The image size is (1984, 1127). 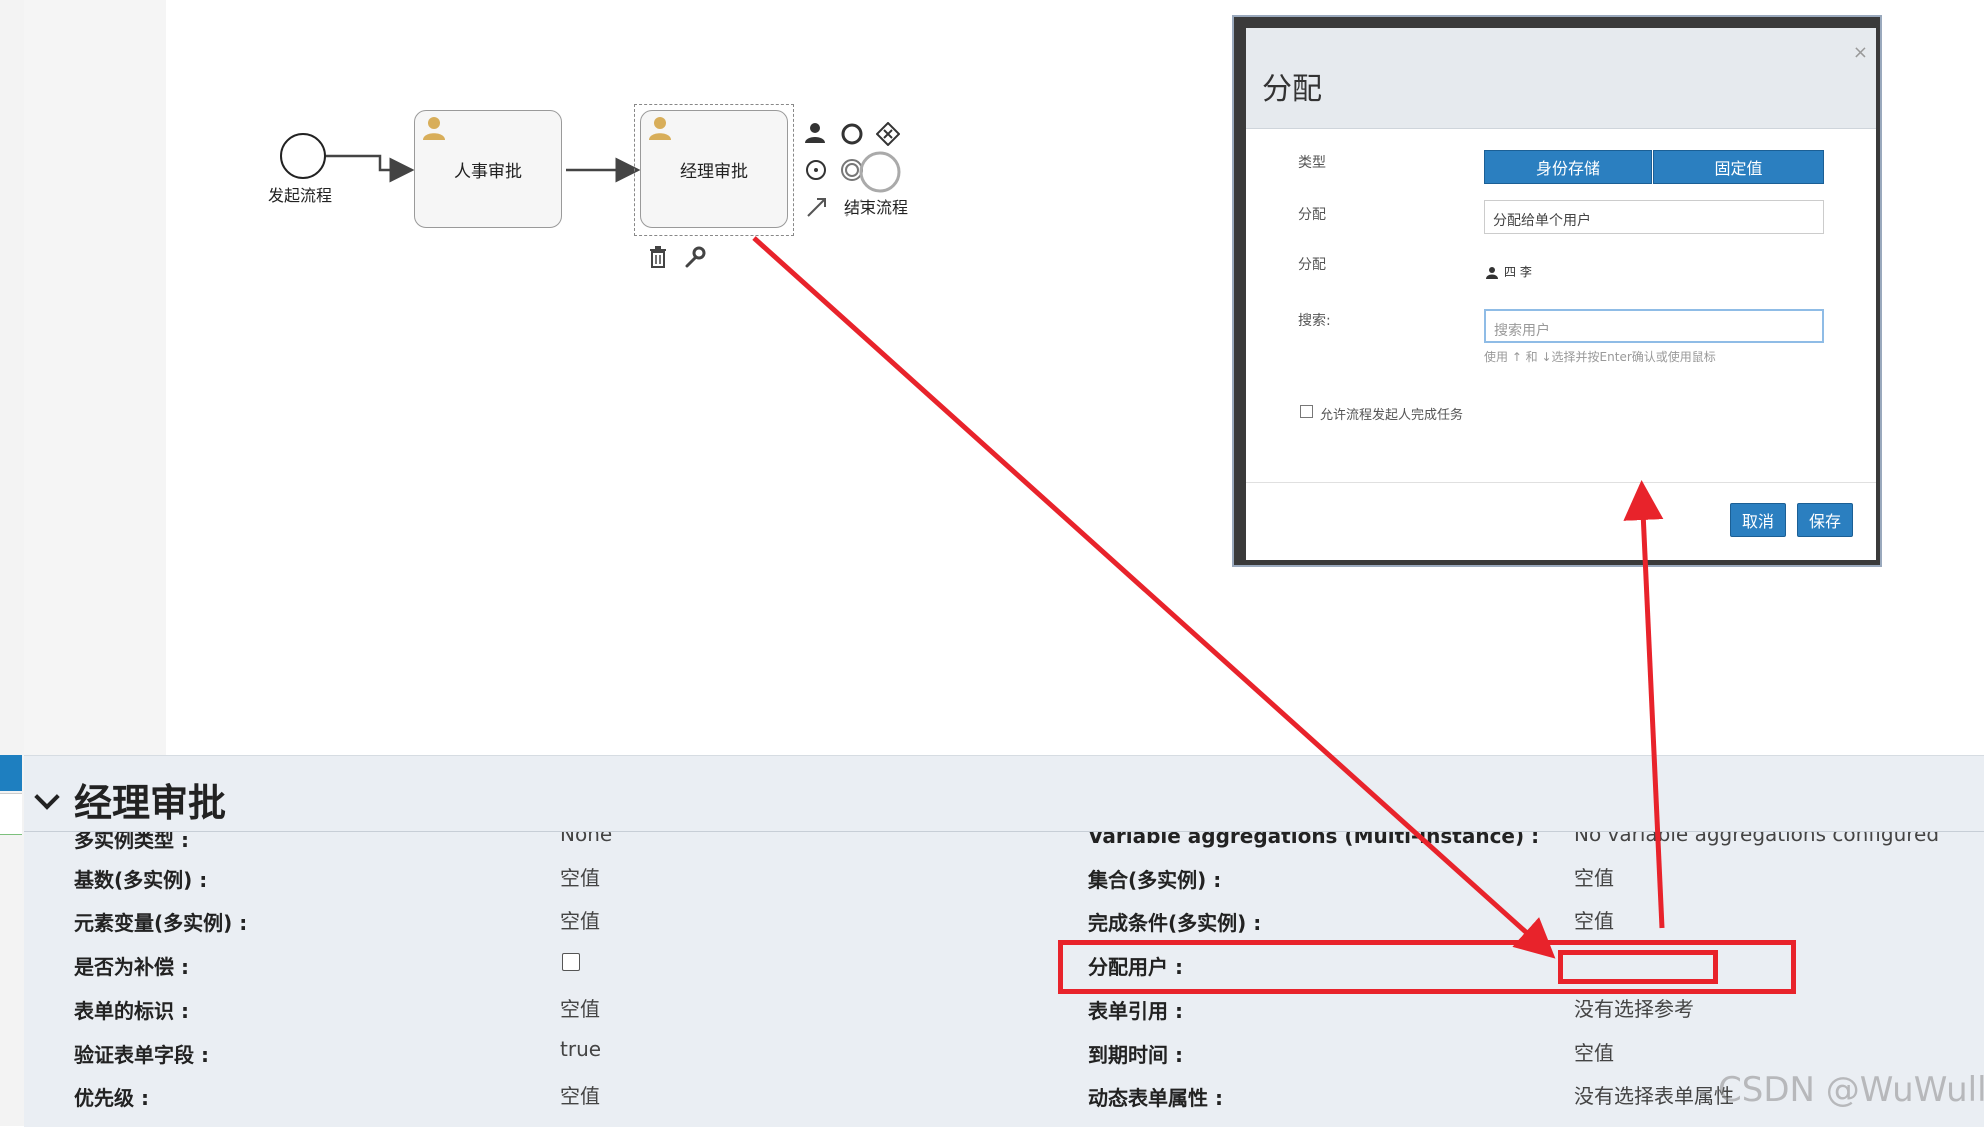 I want to click on arrow-assignment-to-dialog, so click(x=1644, y=704).